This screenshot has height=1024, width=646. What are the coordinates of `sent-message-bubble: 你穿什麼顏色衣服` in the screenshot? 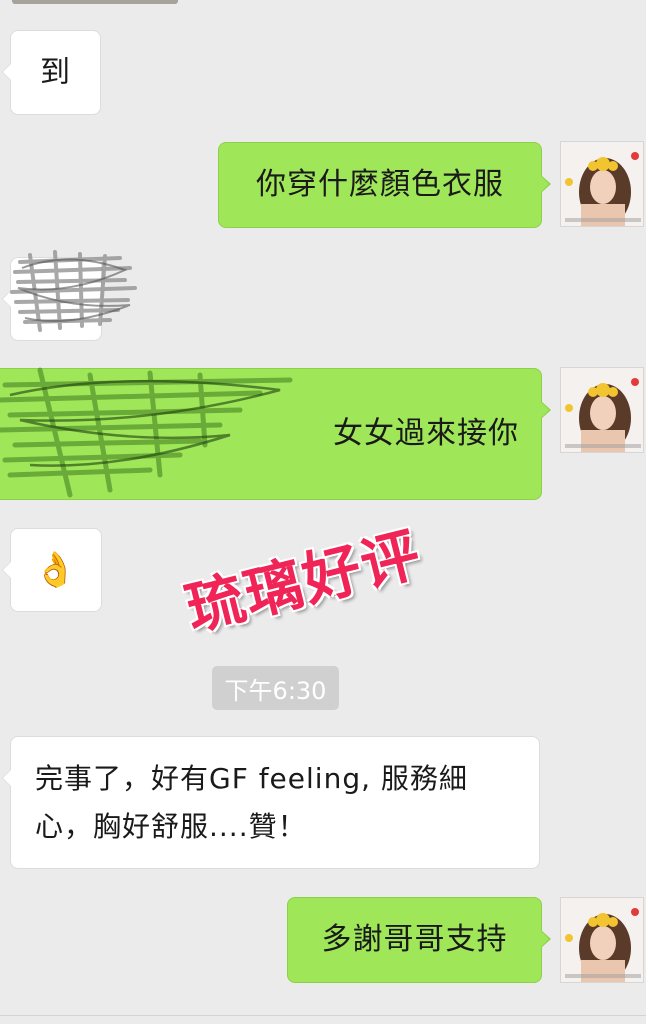 It's located at (384, 185).